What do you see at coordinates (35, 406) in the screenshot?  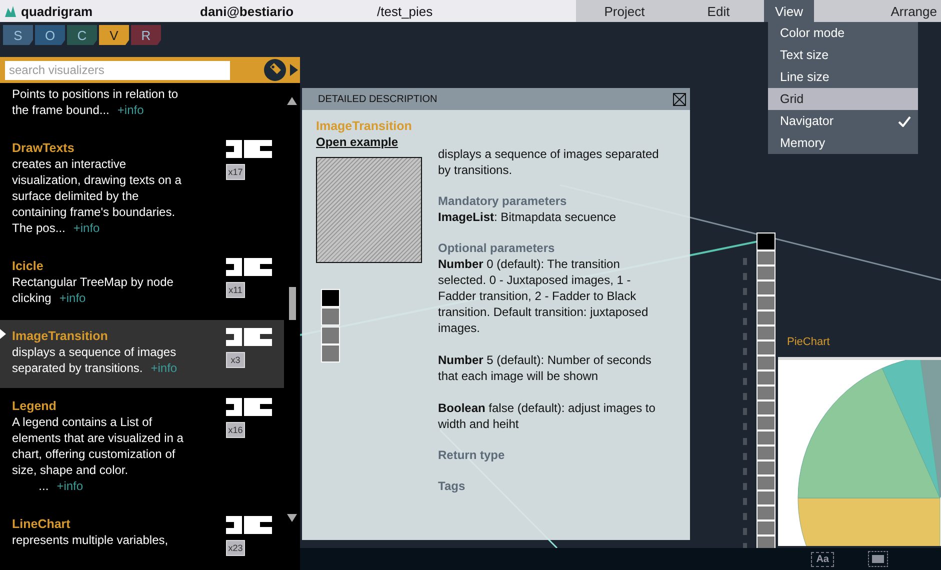 I see `visualizer-name: Legend` at bounding box center [35, 406].